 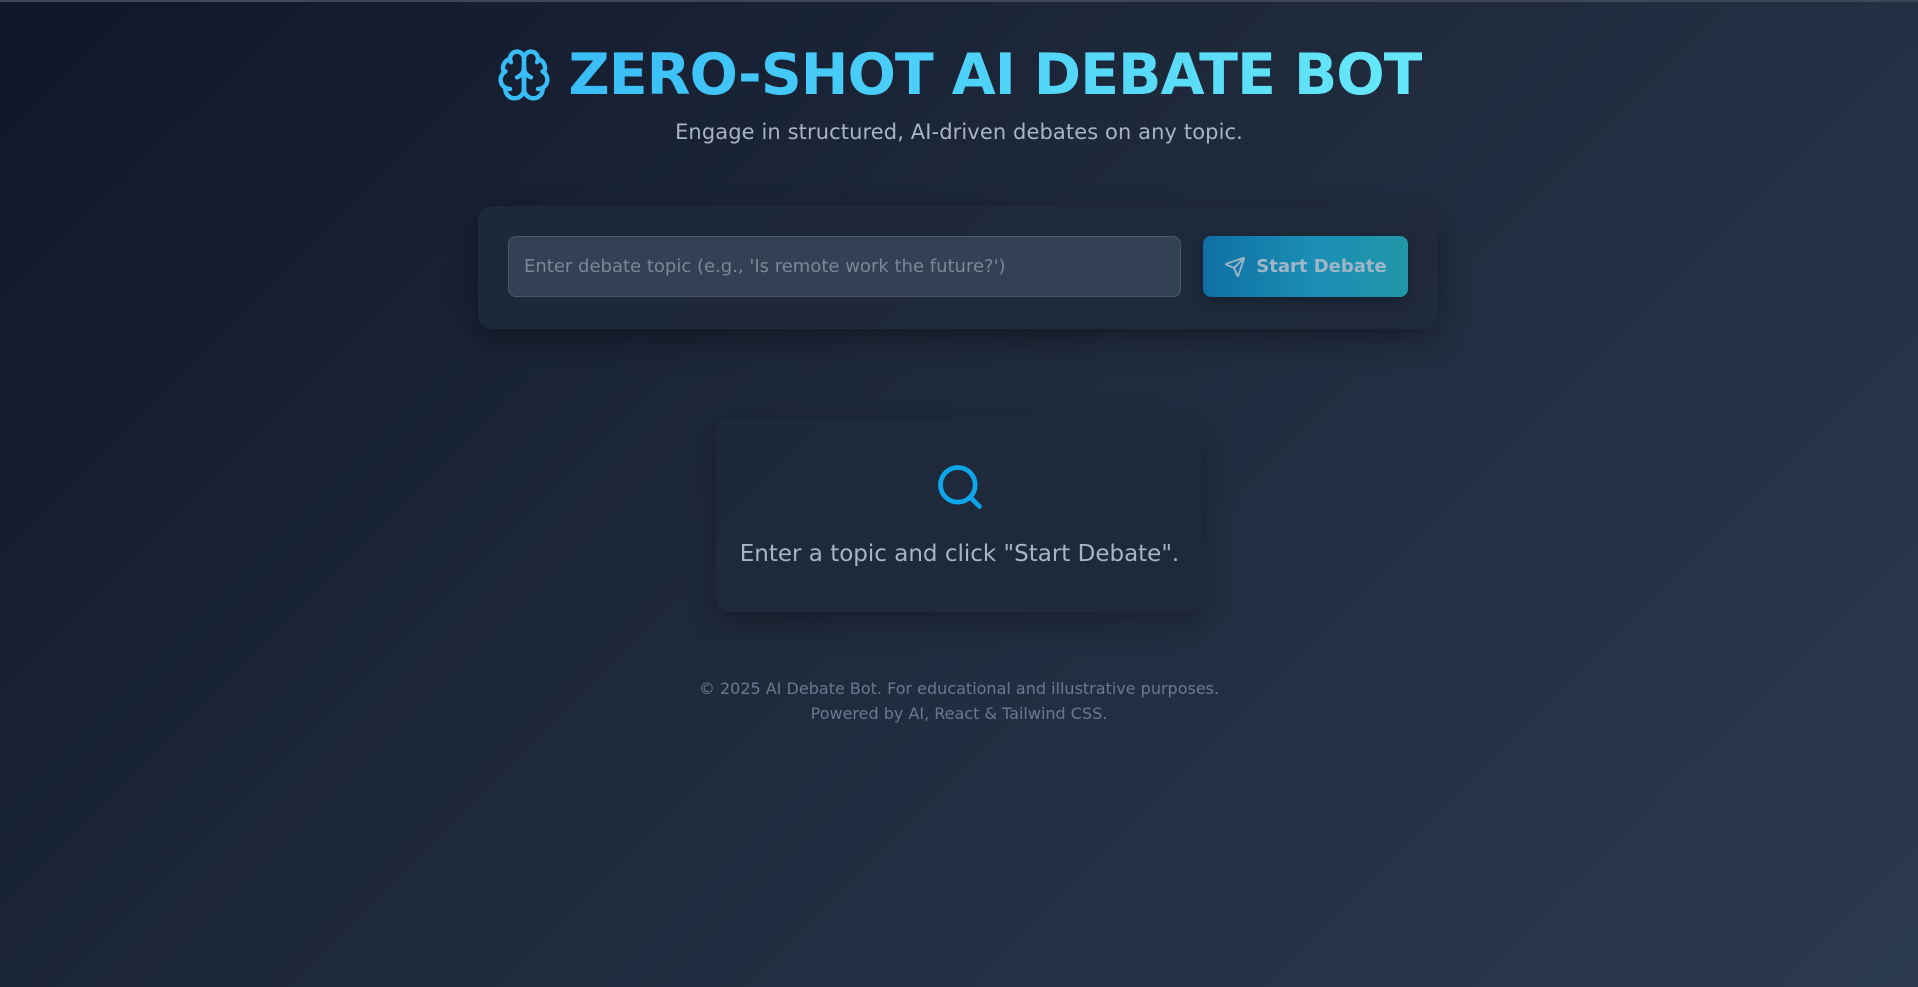 I want to click on empty-state-card: Enter a topic and click "Start Debate"., so click(x=959, y=515).